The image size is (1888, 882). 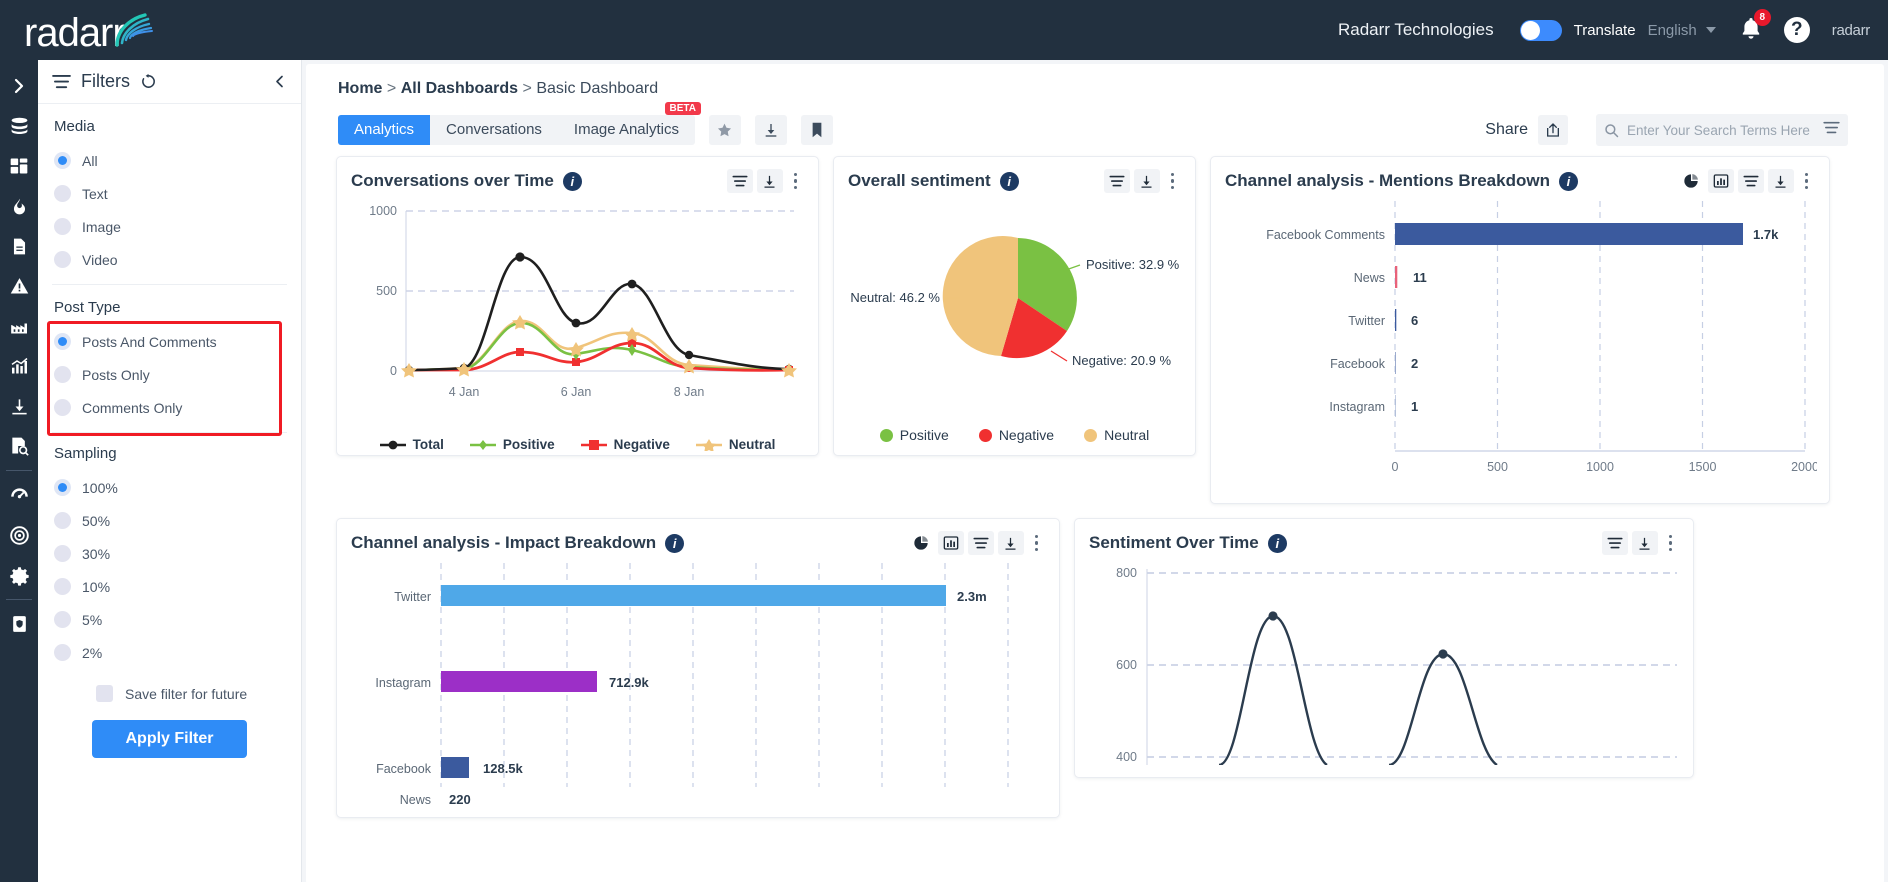 I want to click on breadcrumb-all-dashboards: All Dashboards, so click(x=459, y=88).